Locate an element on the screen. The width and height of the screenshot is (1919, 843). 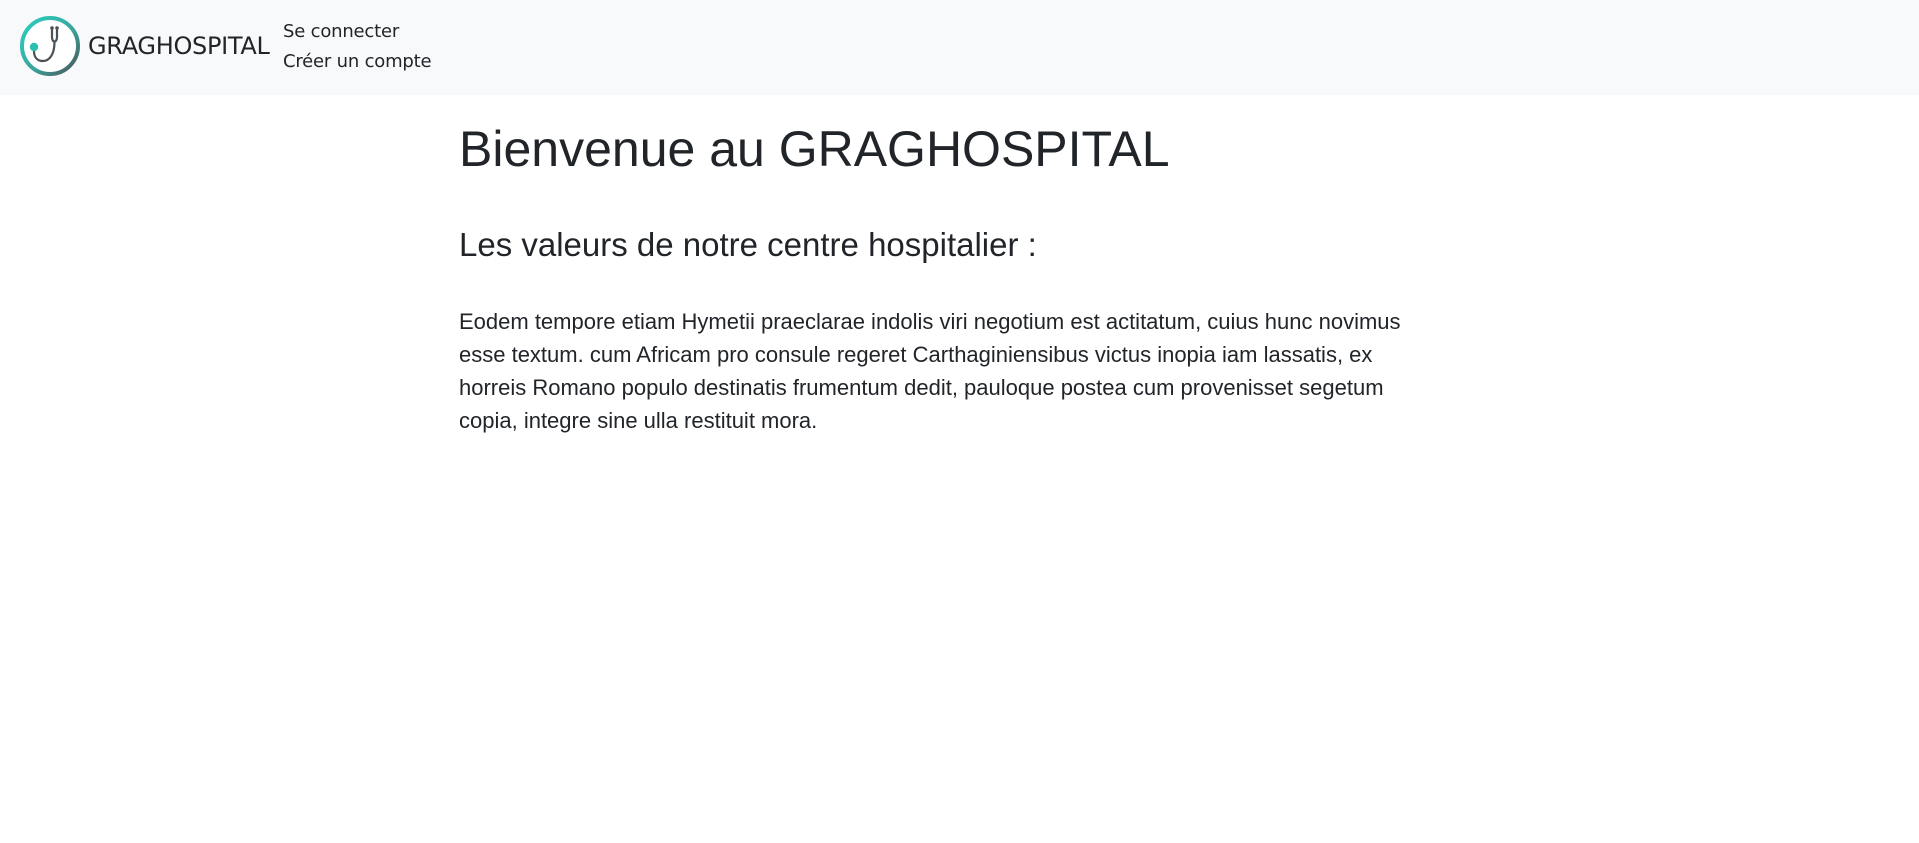
nav-item-register: Créer un compte is located at coordinates (357, 62).